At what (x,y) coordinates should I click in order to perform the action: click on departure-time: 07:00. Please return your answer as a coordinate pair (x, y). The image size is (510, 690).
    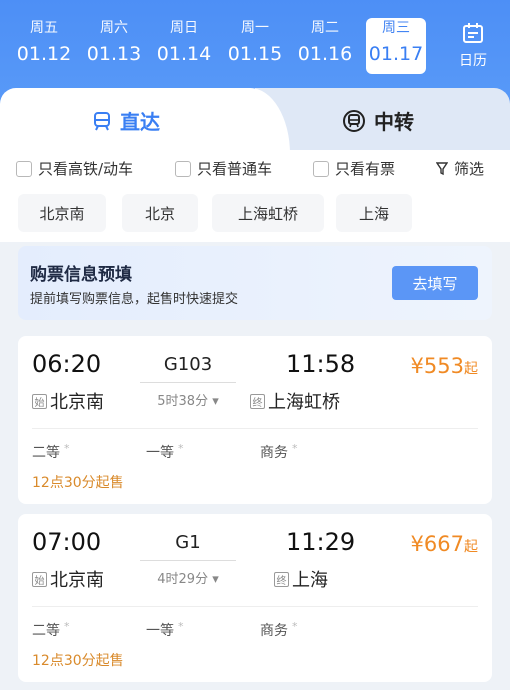
    Looking at the image, I should click on (67, 542).